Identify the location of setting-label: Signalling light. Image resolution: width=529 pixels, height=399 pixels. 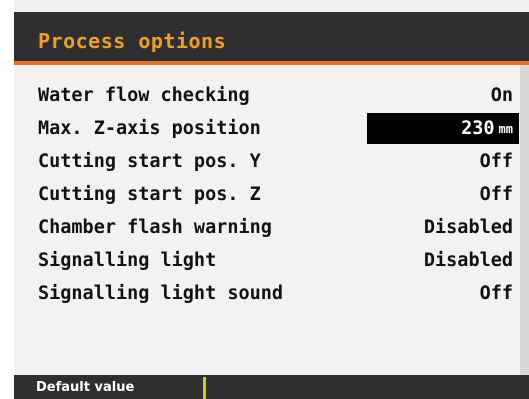
(127, 260).